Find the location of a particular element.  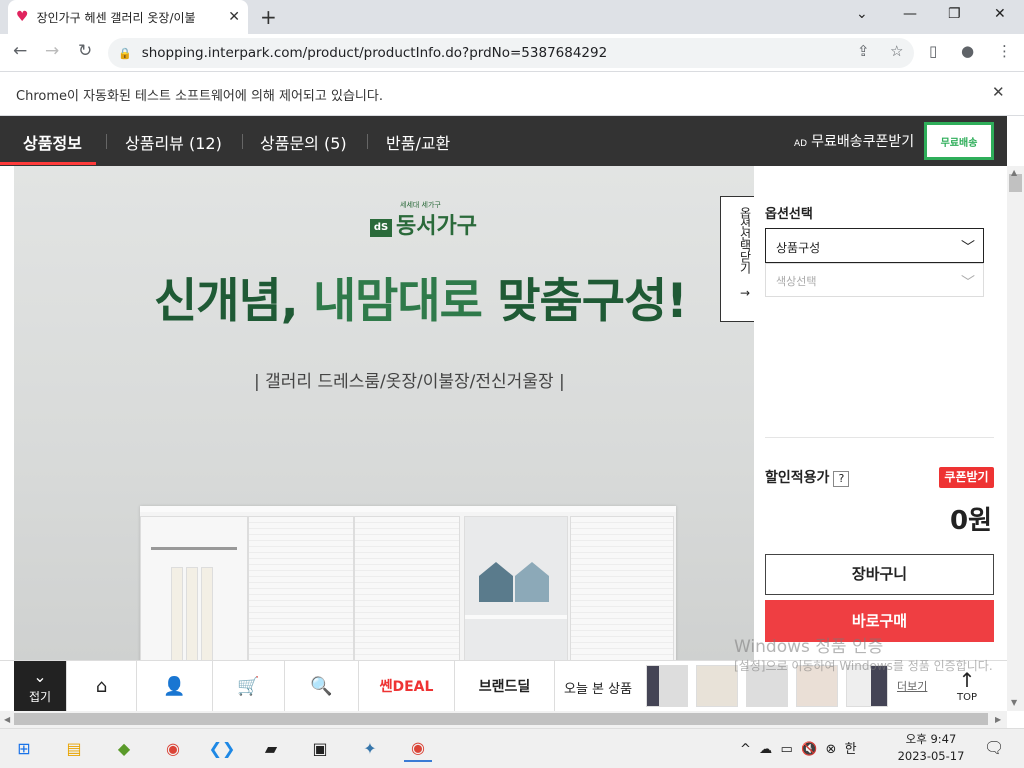

side-panel-icon: ▯ is located at coordinates (933, 51).